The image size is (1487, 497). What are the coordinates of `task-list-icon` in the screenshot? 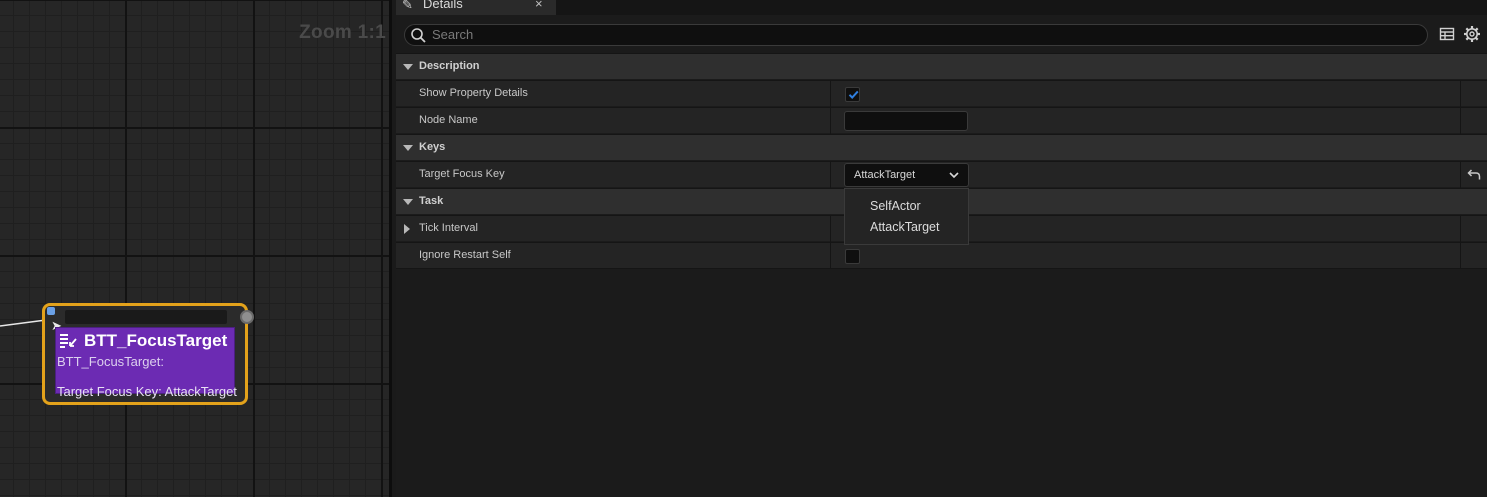 It's located at (68, 341).